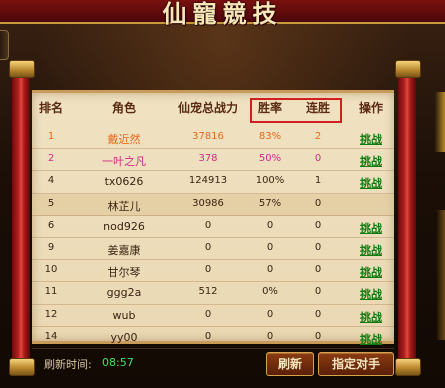 This screenshot has width=445, height=388. I want to click on header-power: 仙宠总战力, so click(207, 108).